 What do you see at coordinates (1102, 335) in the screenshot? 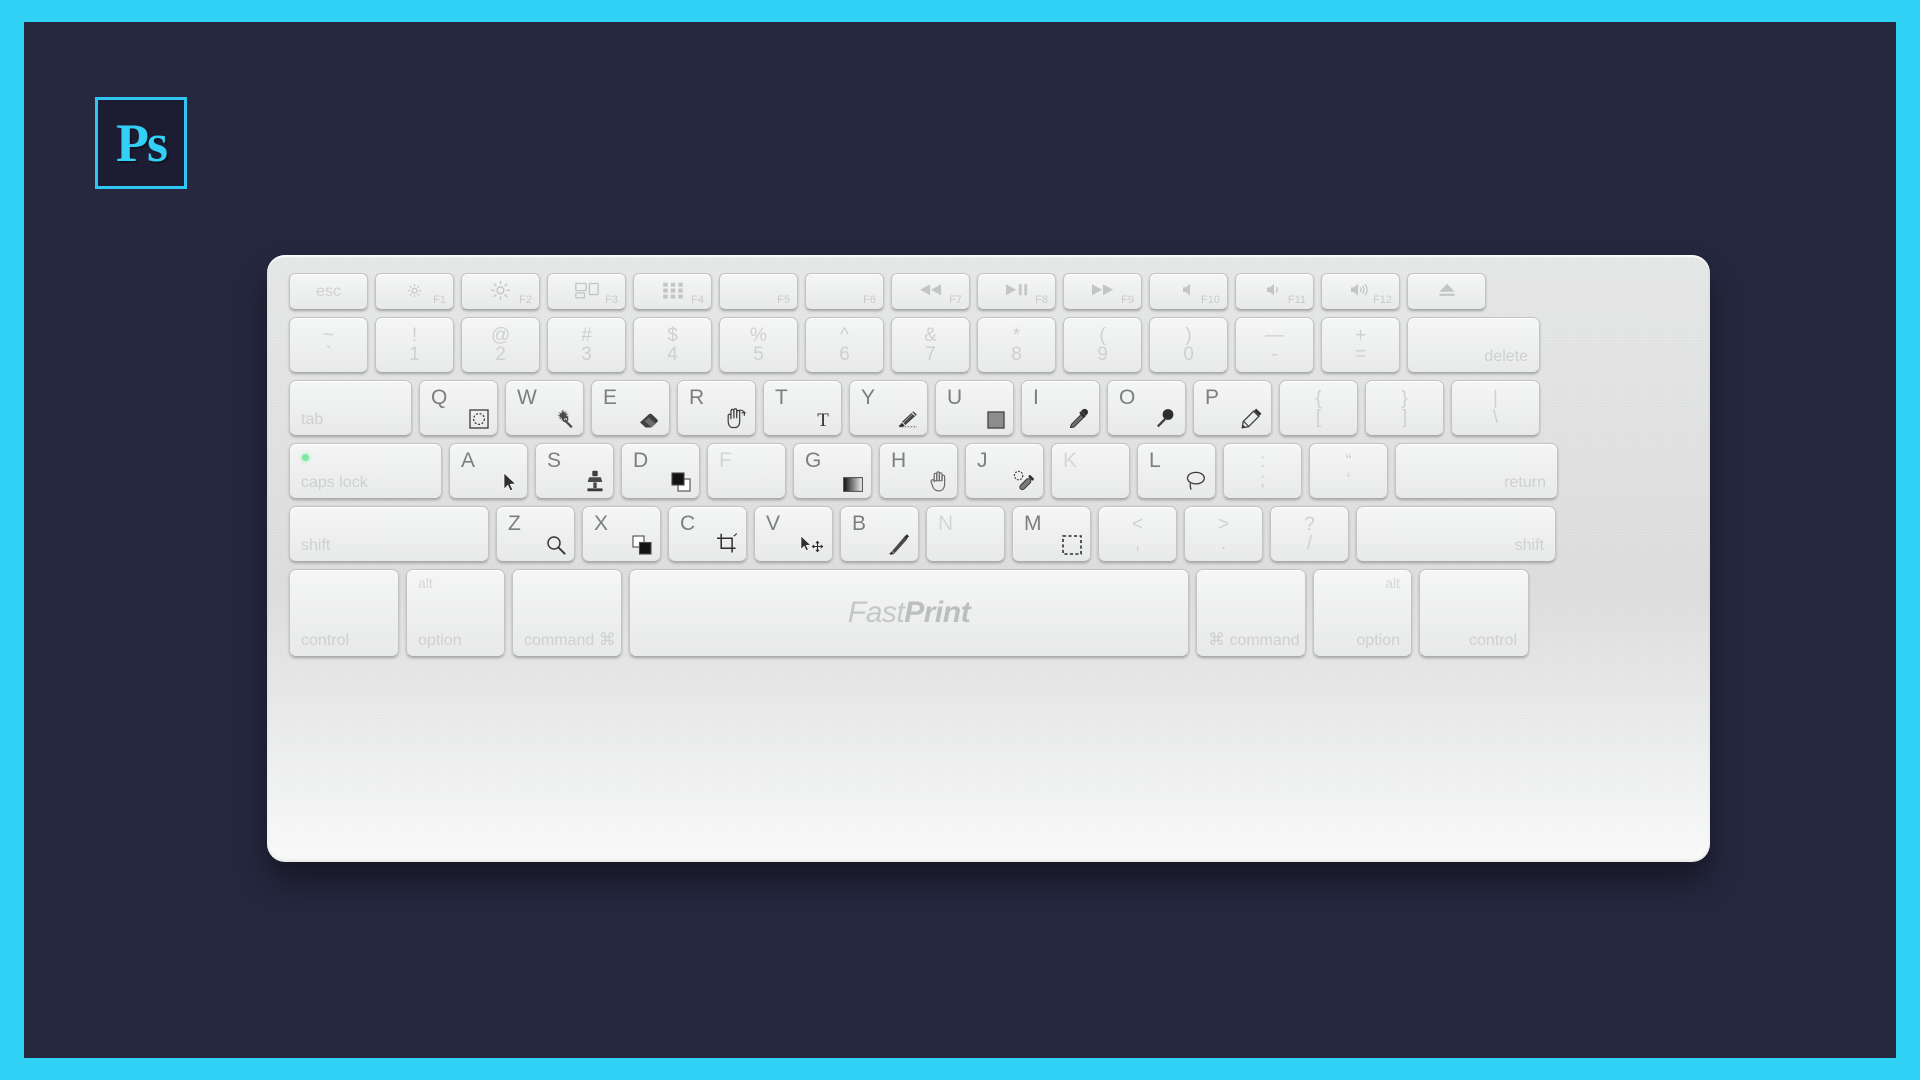
I see `key-9-top: (` at bounding box center [1102, 335].